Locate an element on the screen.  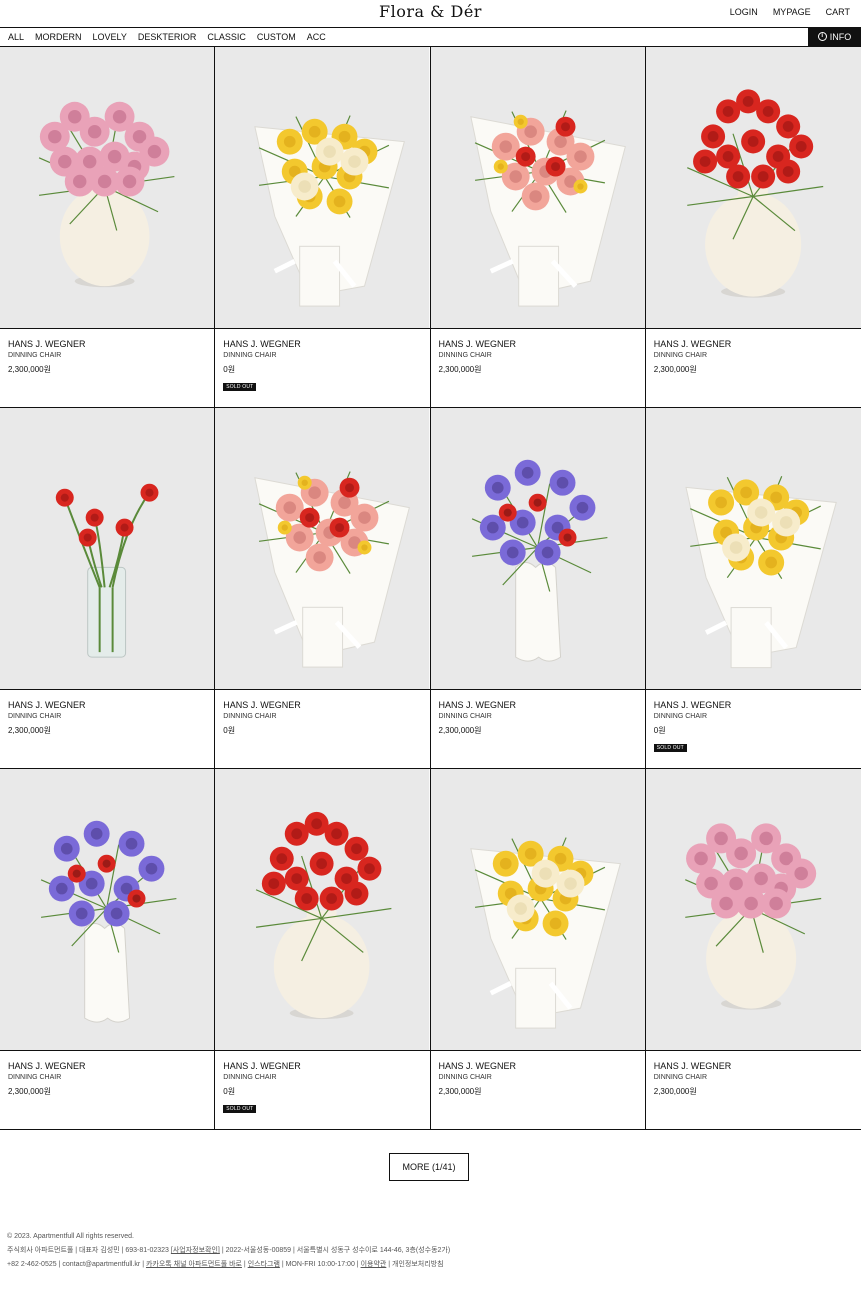
product-card: HANS J. WEGNER DINNING CHAIR 0원 is located at coordinates (323, 588).